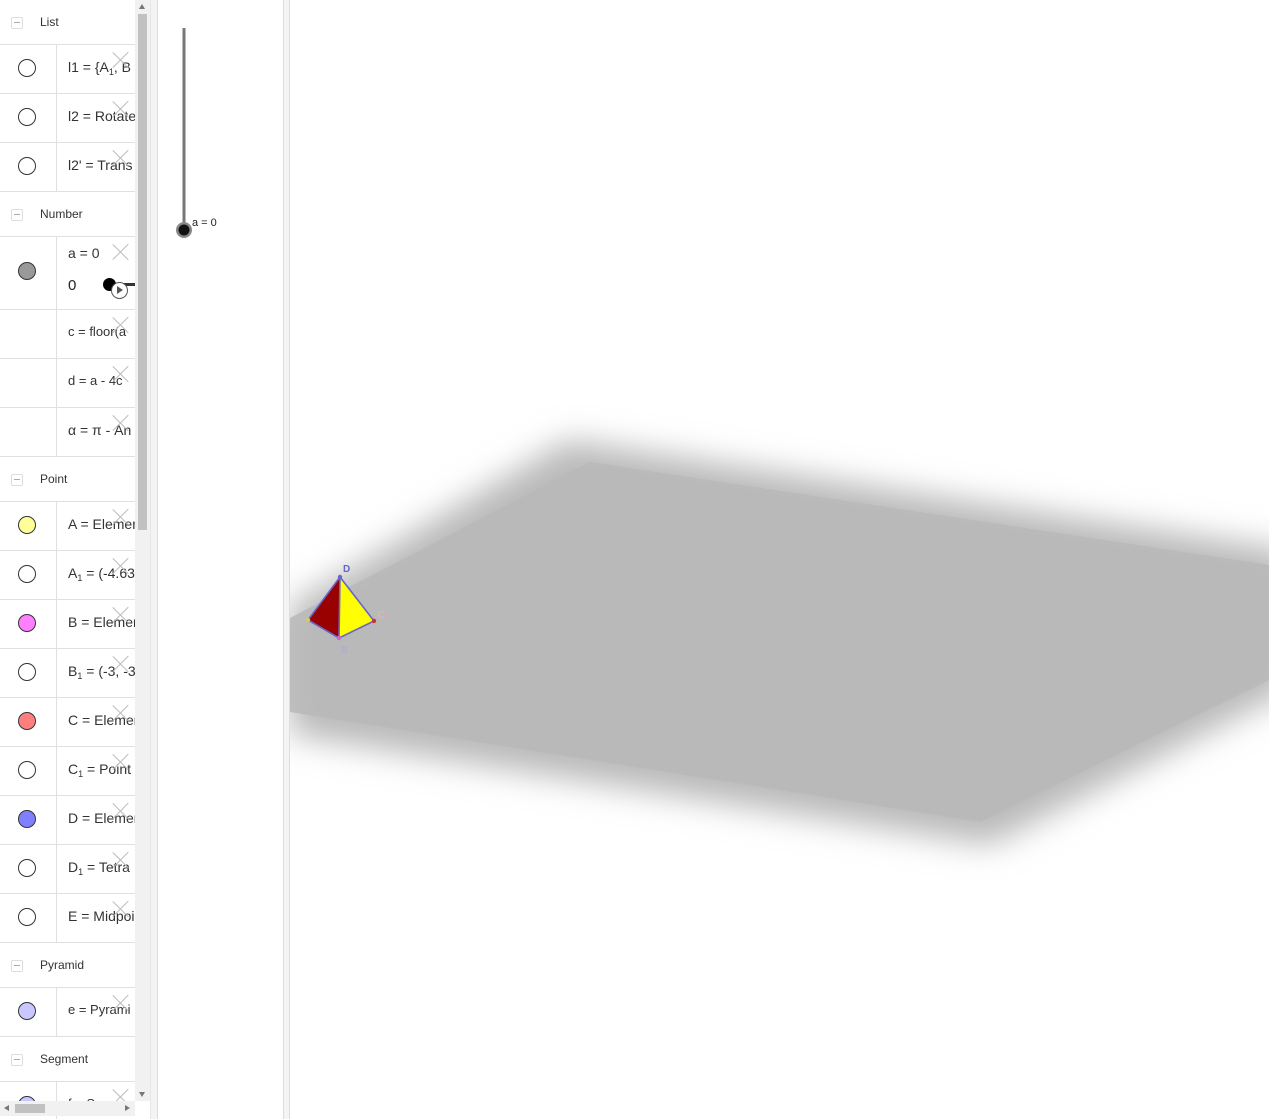 The width and height of the screenshot is (1269, 1119). What do you see at coordinates (67, 167) in the screenshot?
I see `algebra-item-l2-prime: l2' = Trans` at bounding box center [67, 167].